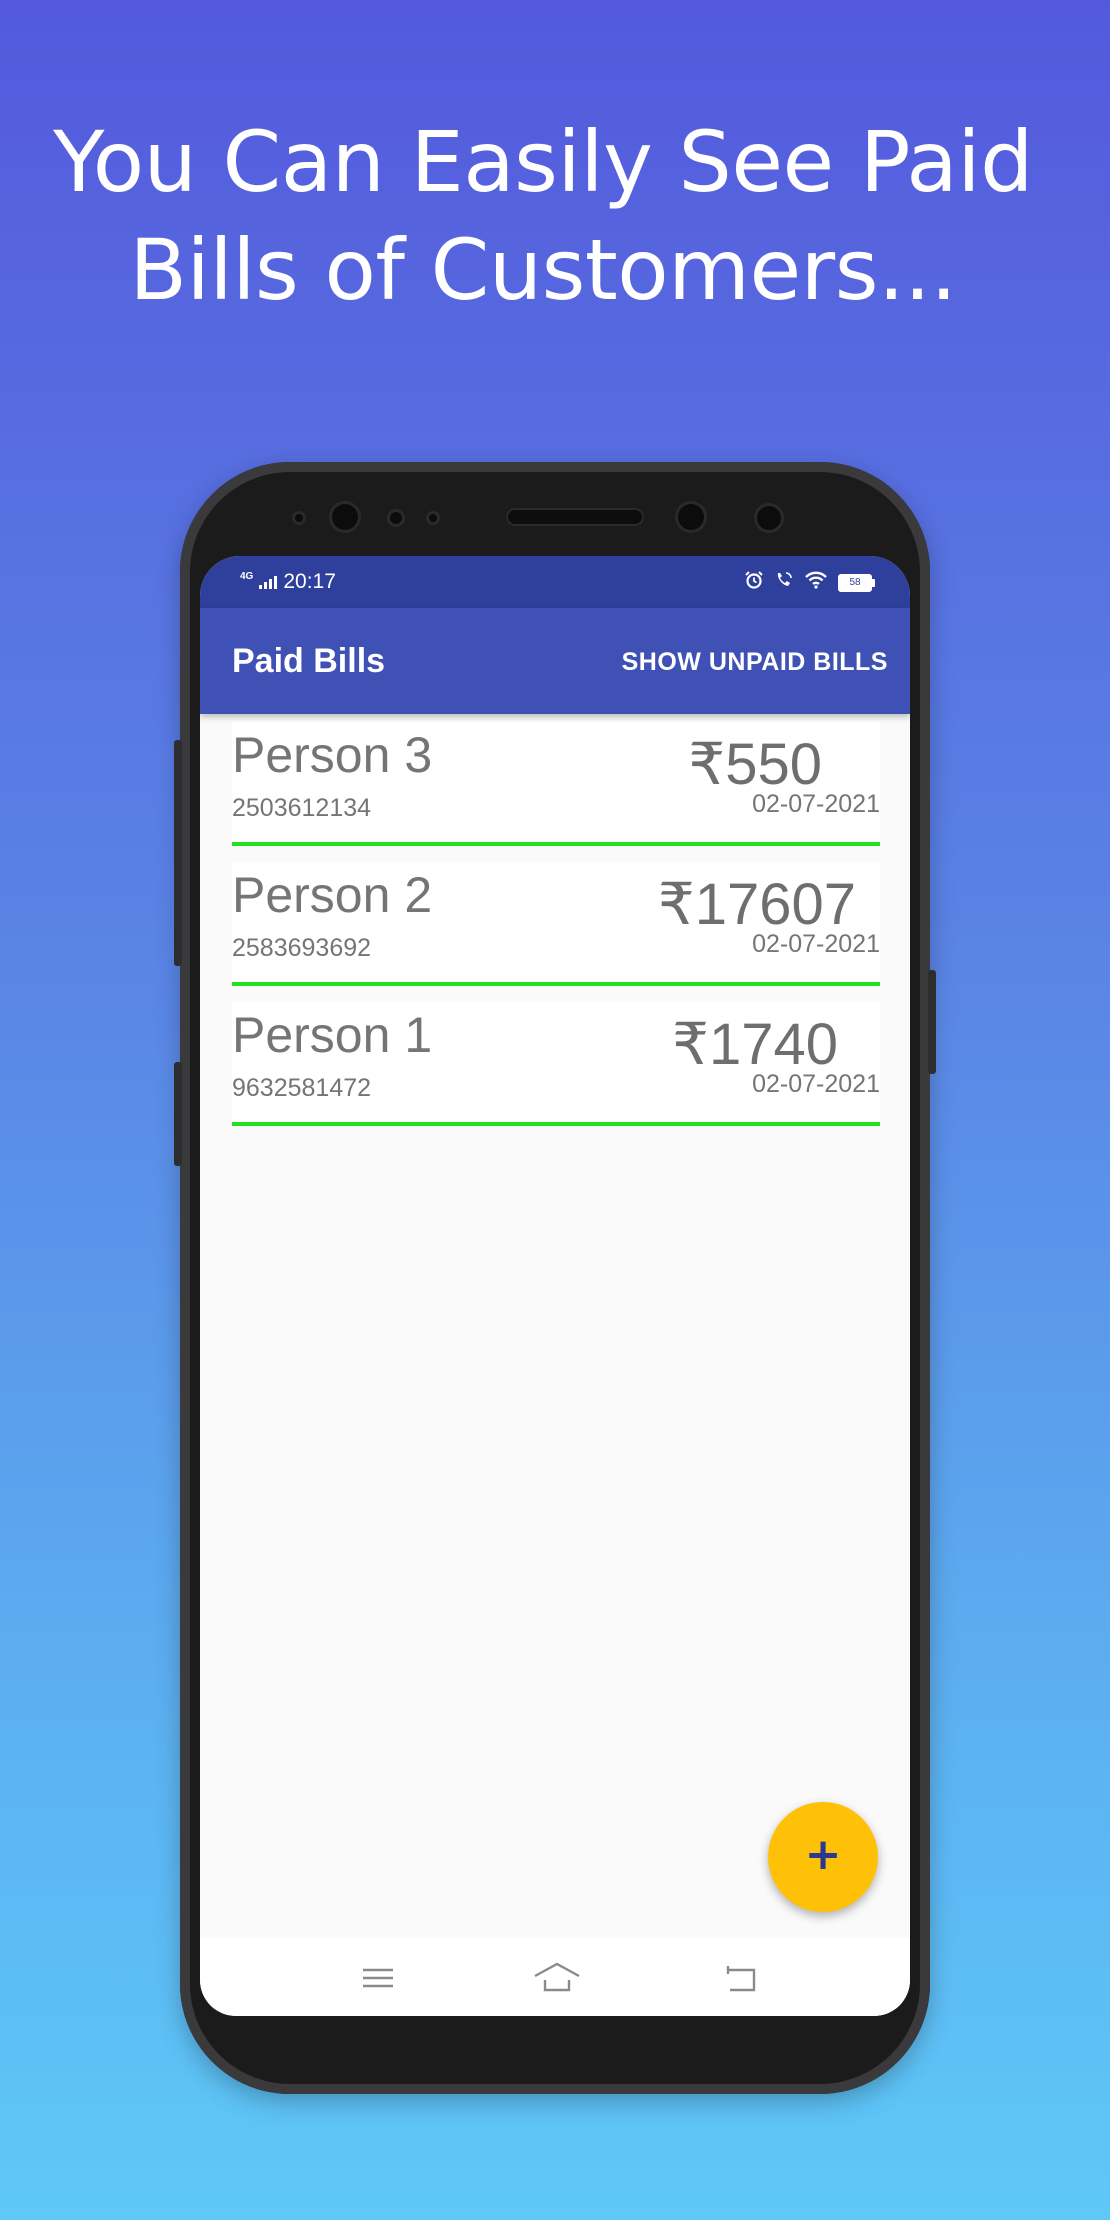  Describe the element at coordinates (268, 582) in the screenshot. I see `signal-icon` at that location.